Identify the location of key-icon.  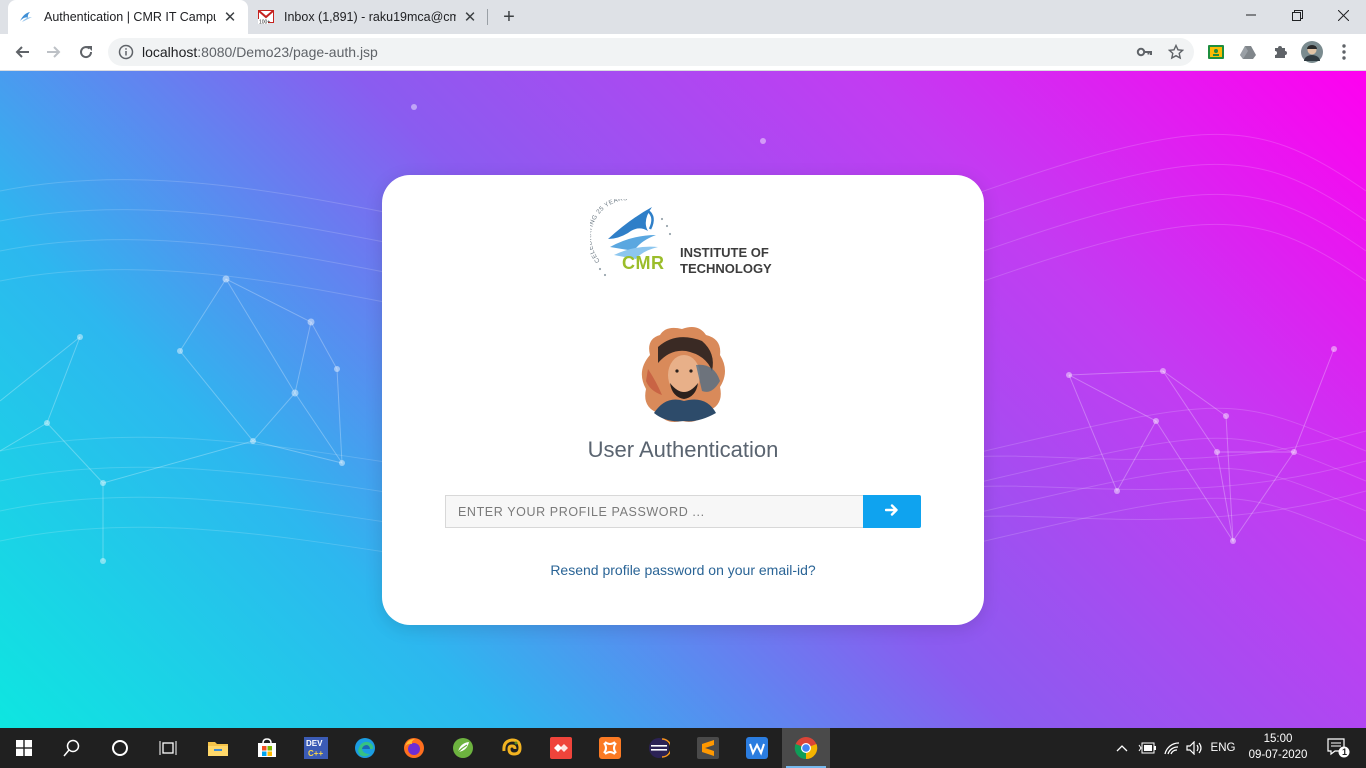
(1144, 52).